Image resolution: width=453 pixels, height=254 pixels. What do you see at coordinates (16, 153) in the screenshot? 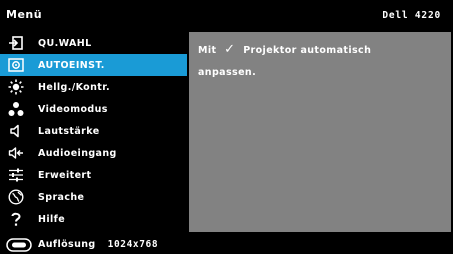
I see `audio-input-icon` at bounding box center [16, 153].